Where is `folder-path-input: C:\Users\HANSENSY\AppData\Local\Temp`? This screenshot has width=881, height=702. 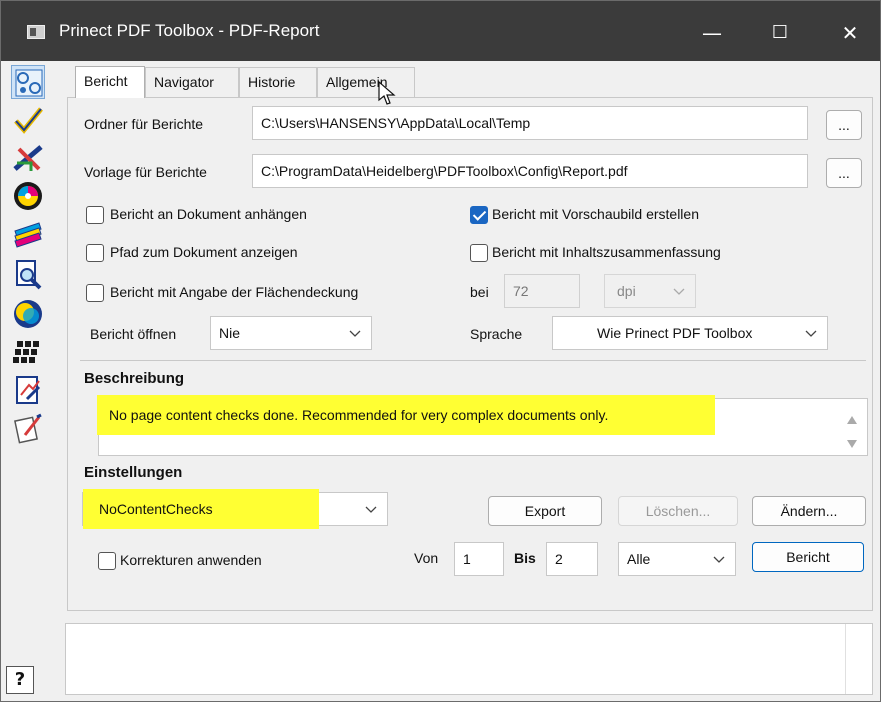 folder-path-input: C:\Users\HANSENSY\AppData\Local\Temp is located at coordinates (530, 123).